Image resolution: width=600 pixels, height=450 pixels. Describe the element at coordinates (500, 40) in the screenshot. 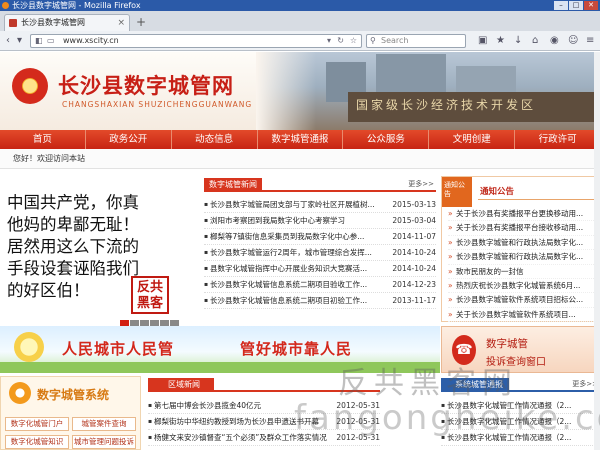

I see `bookmarks-icon: ★` at that location.